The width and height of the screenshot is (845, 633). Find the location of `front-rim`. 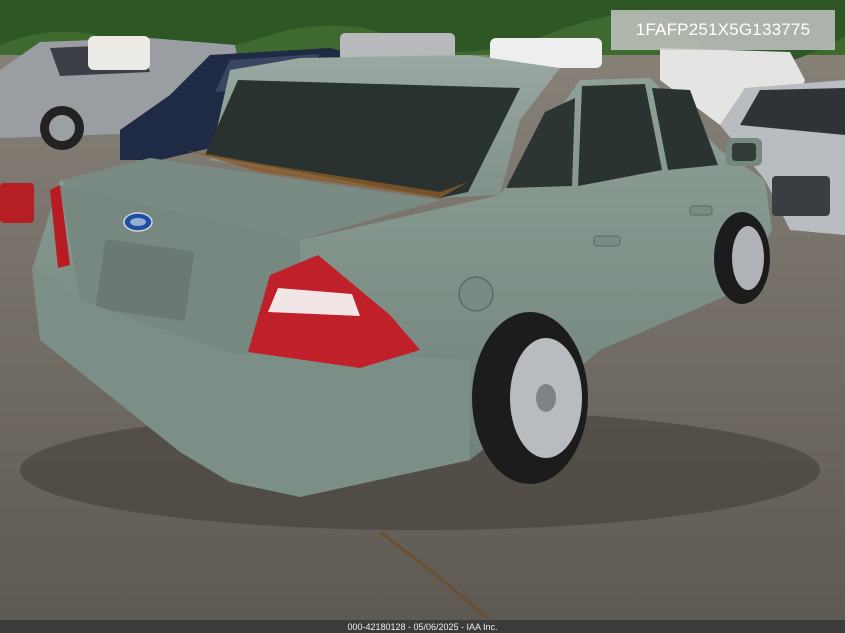

front-rim is located at coordinates (748, 258).